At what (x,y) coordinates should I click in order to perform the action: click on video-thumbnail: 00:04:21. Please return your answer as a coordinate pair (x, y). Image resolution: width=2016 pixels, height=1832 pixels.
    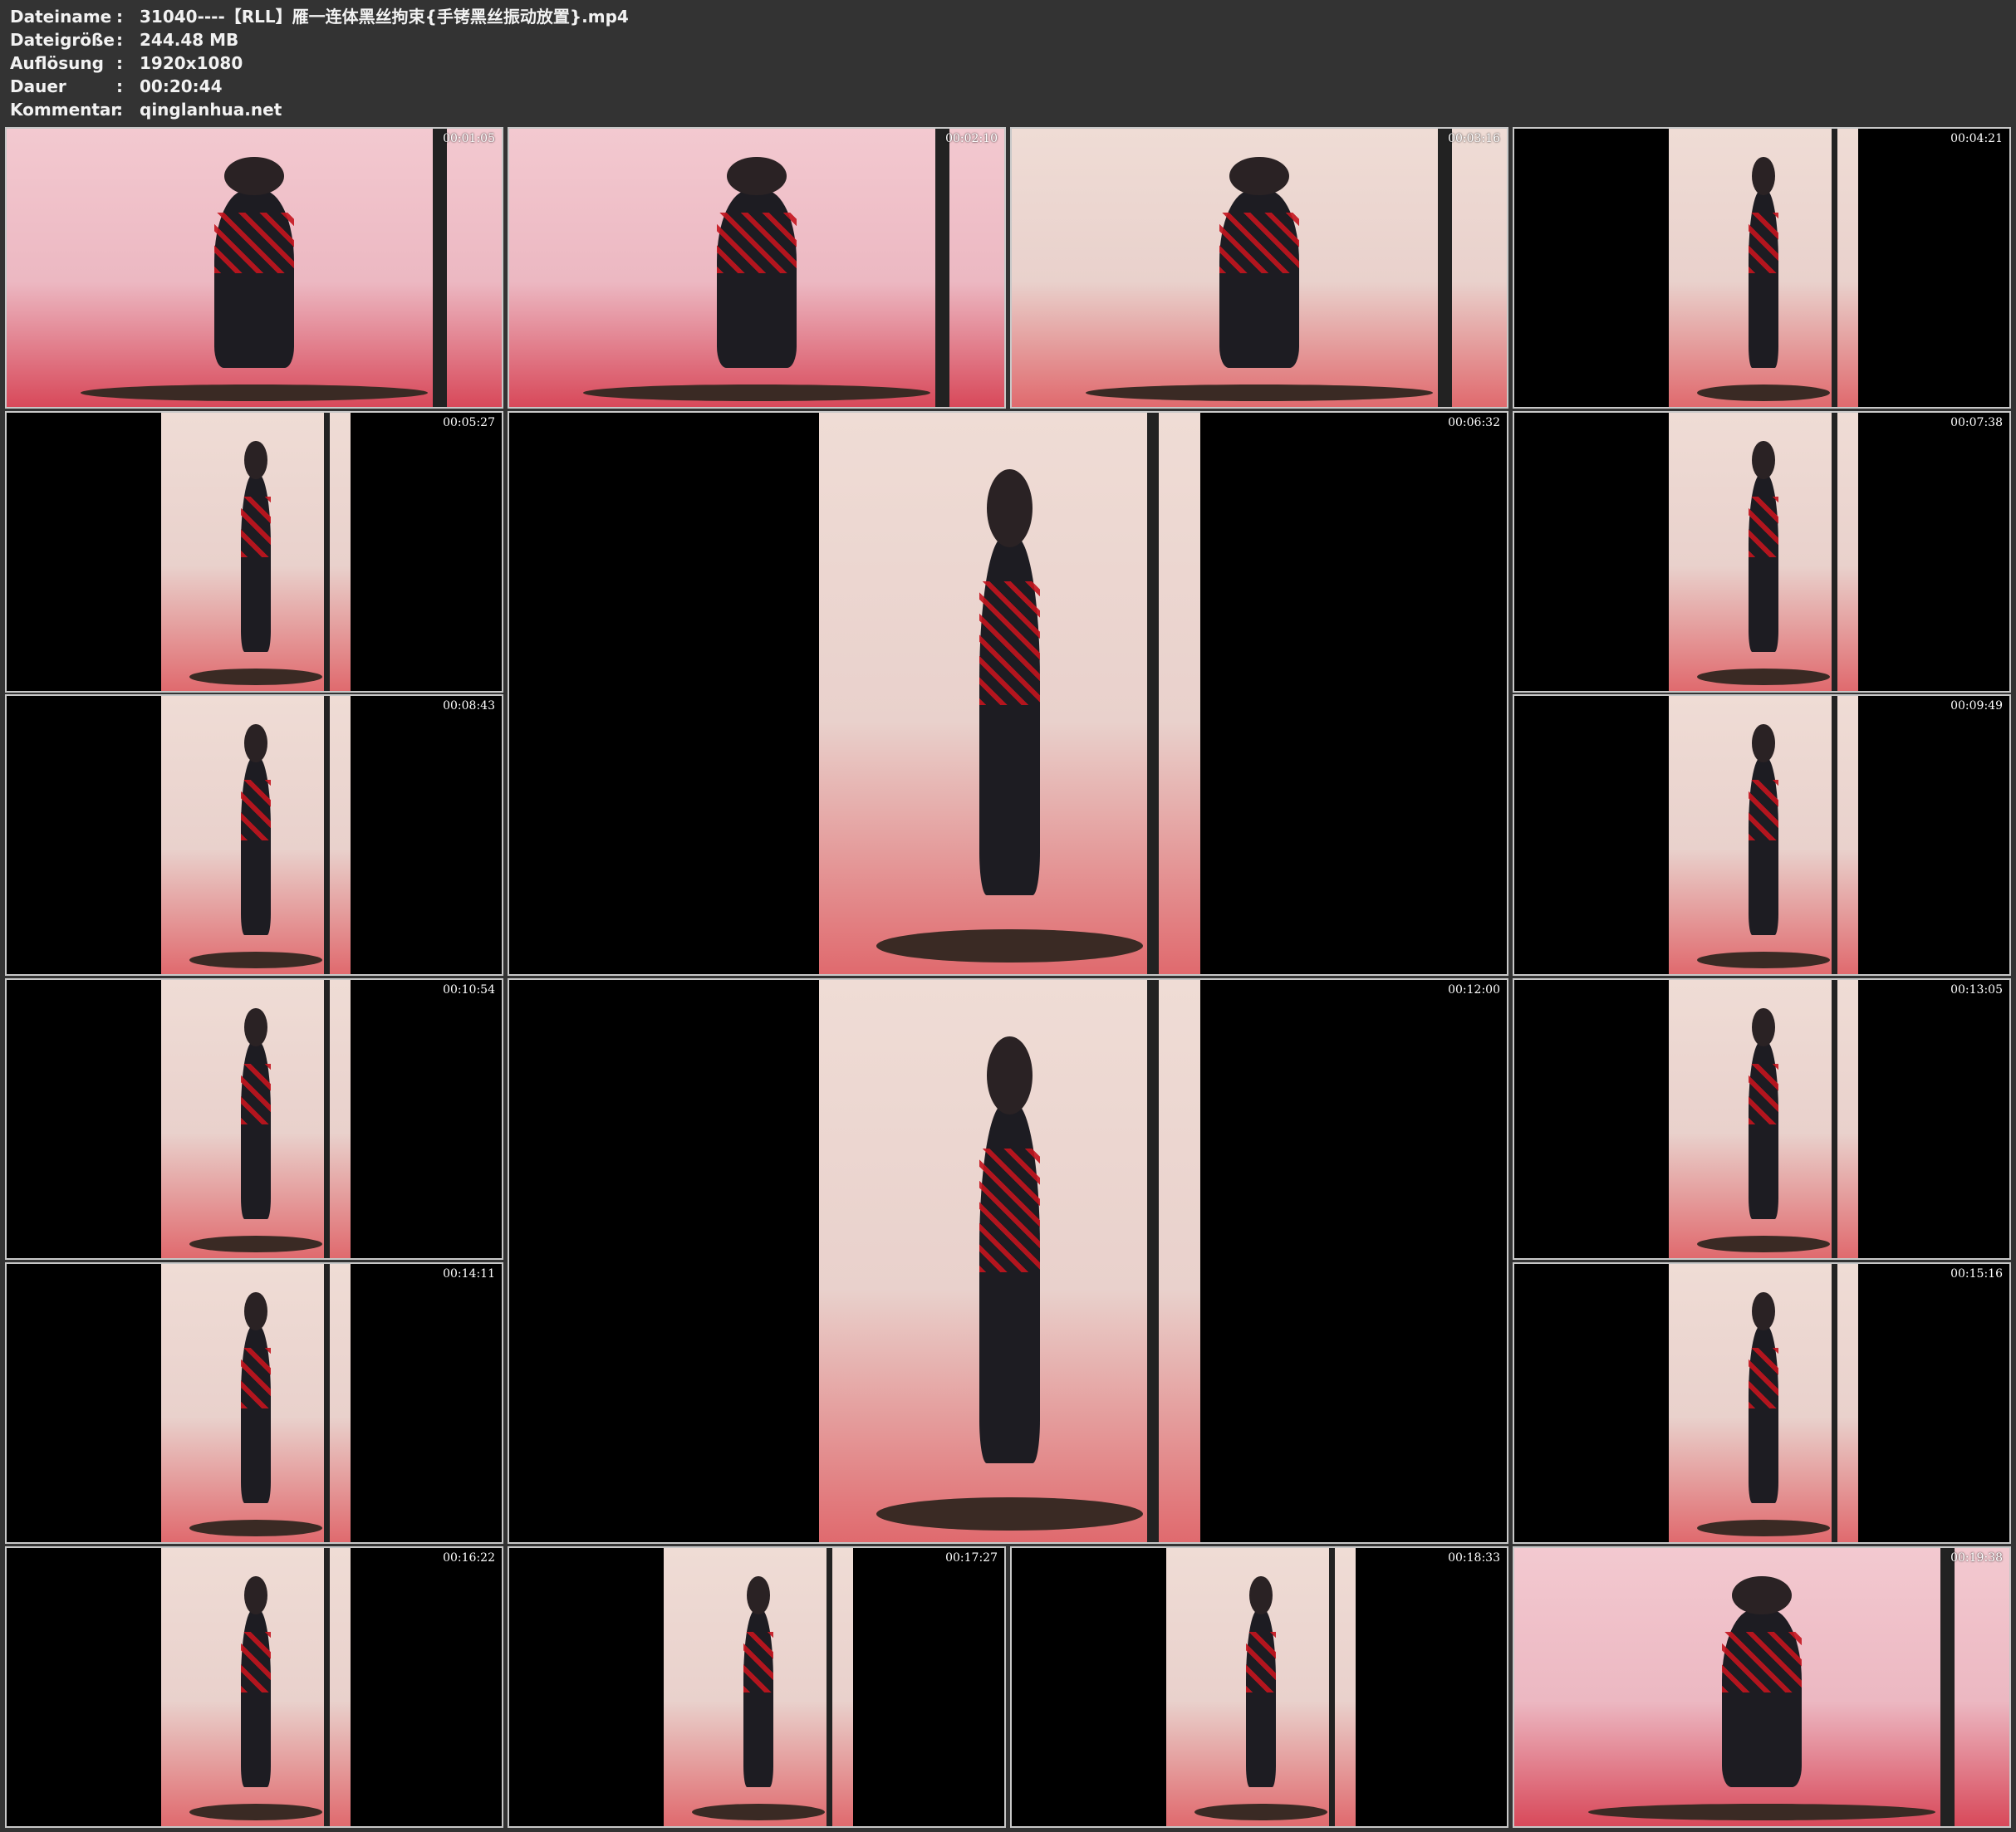
    Looking at the image, I should click on (1762, 268).